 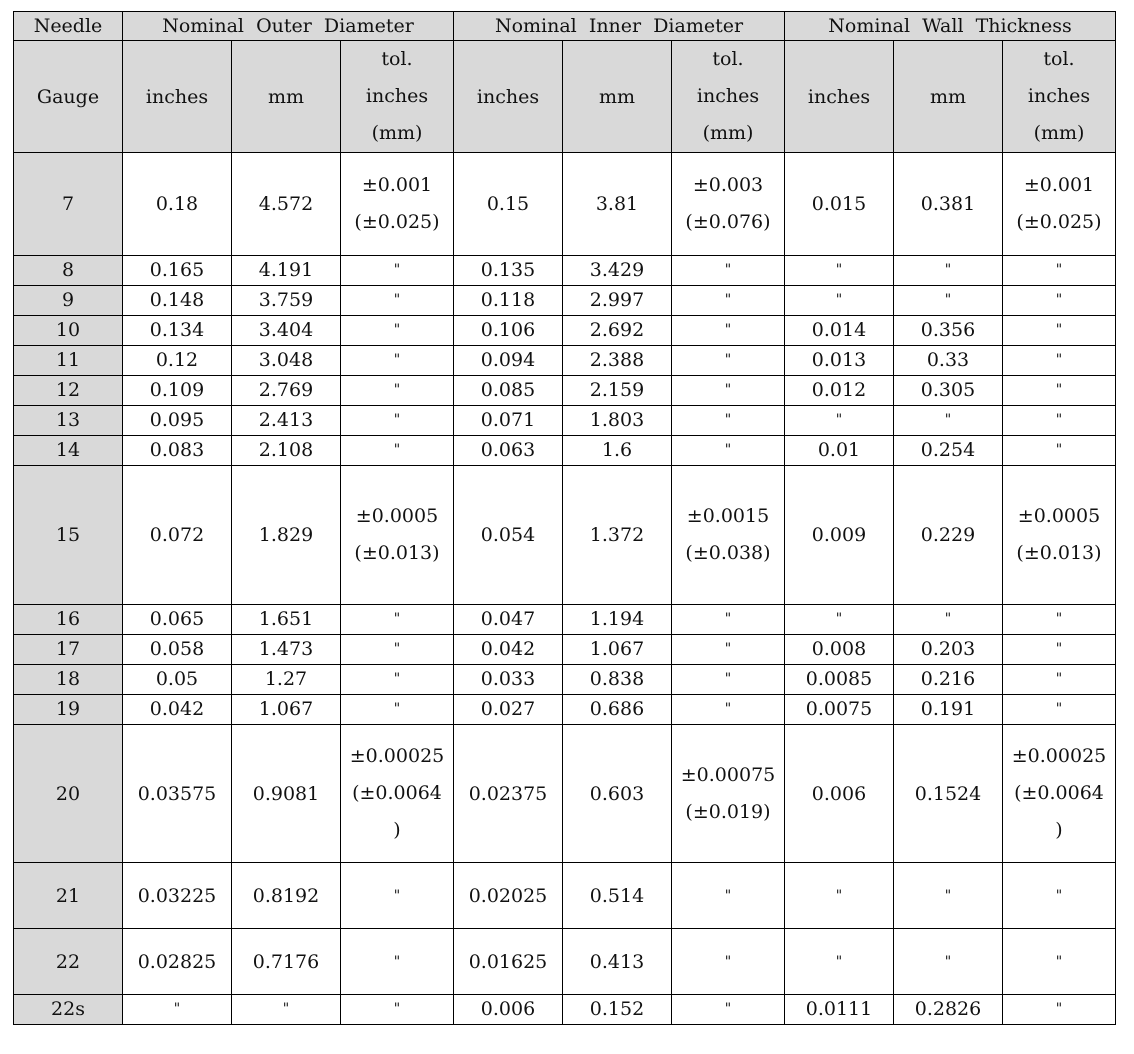 What do you see at coordinates (397, 553) in the screenshot?
I see `tolerance-line: (±0.013)` at bounding box center [397, 553].